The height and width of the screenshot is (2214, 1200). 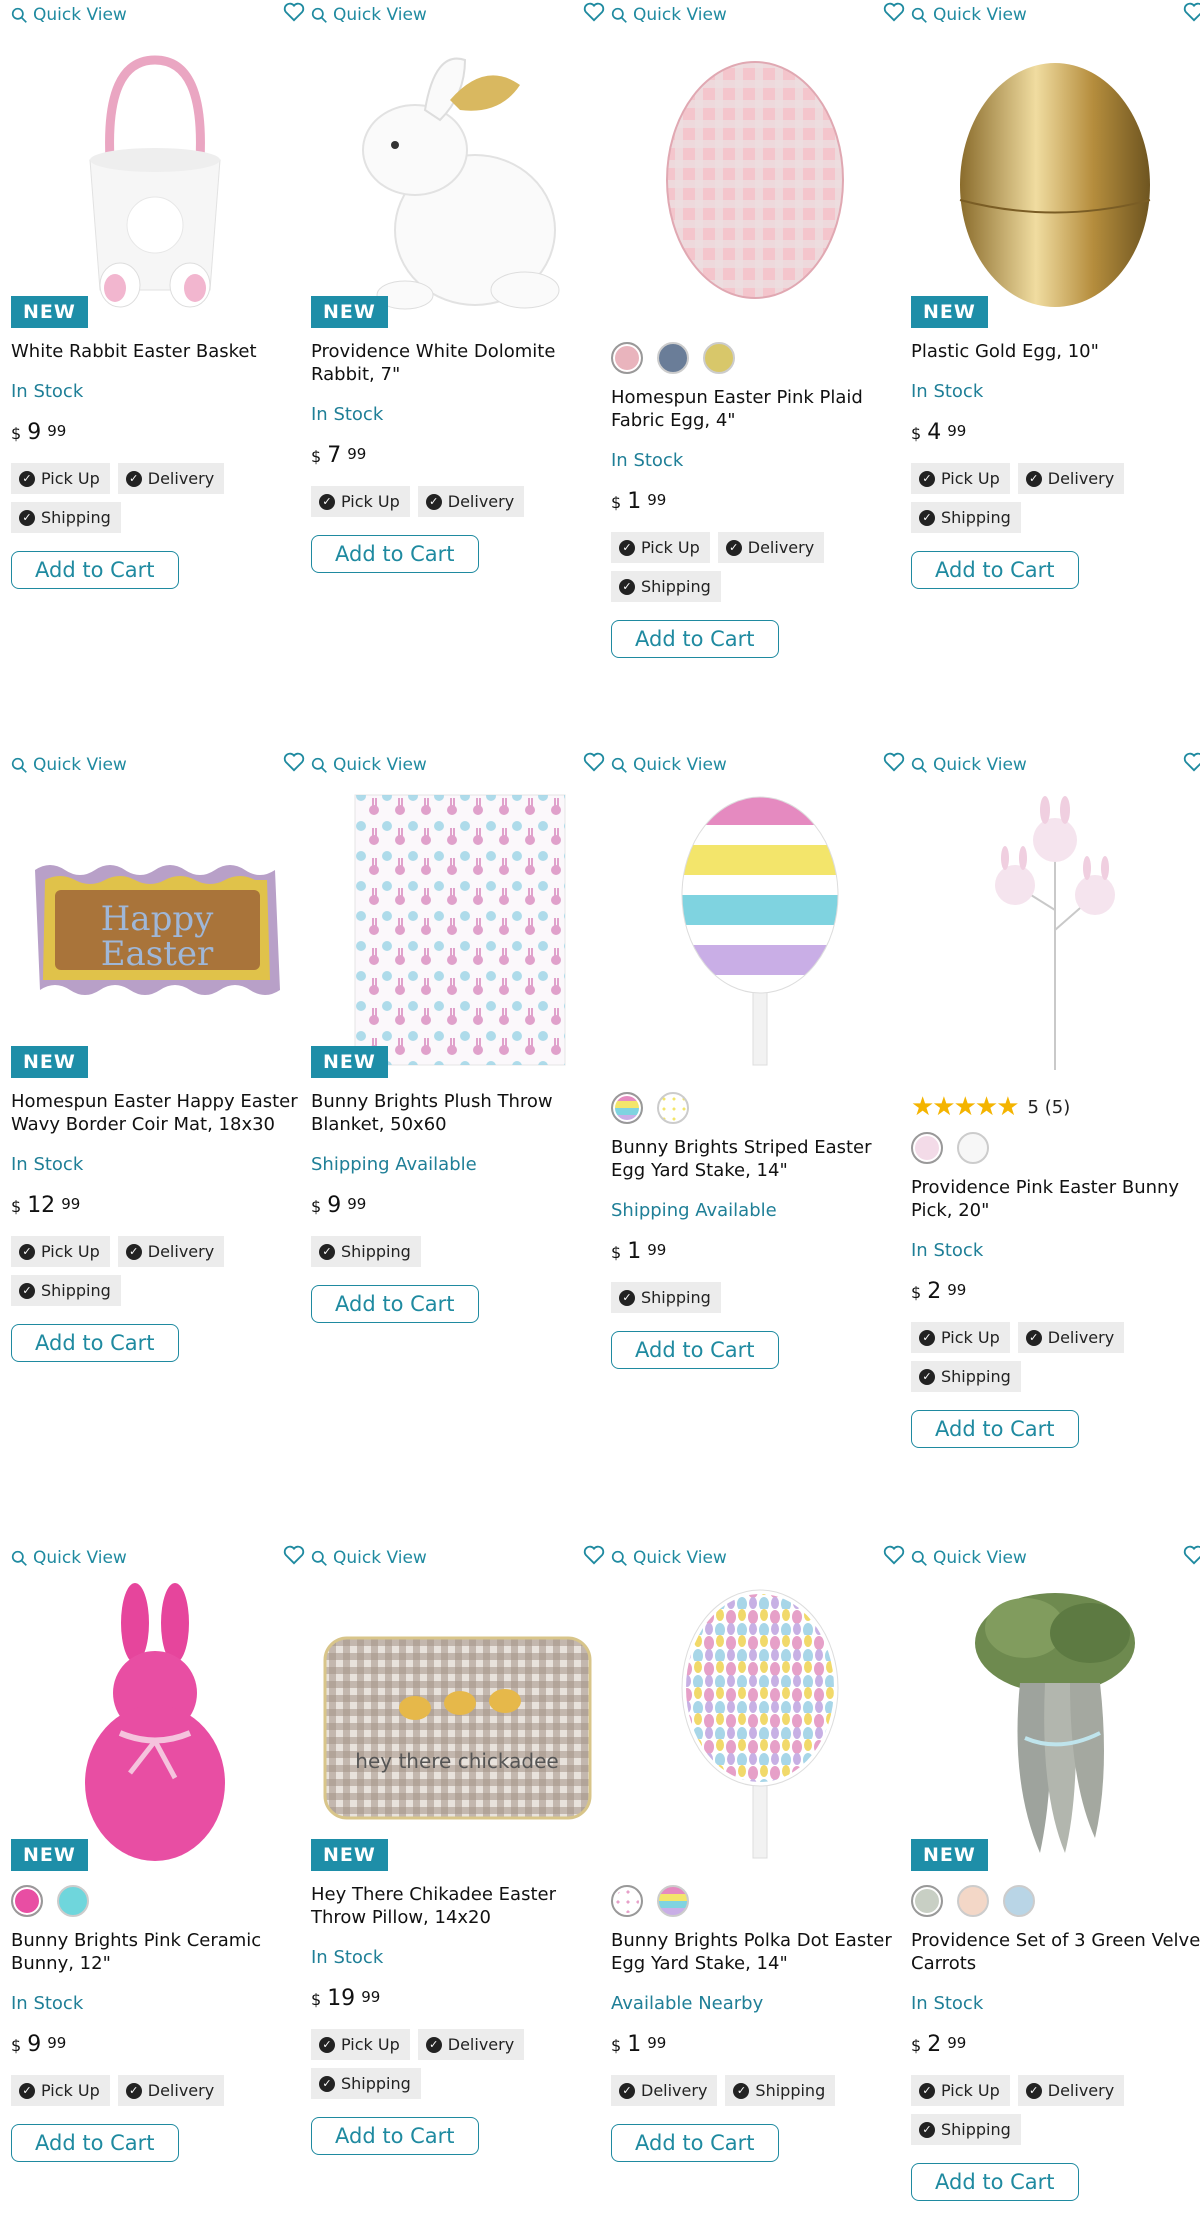 What do you see at coordinates (639, 2044) in the screenshot?
I see `price: $1 99` at bounding box center [639, 2044].